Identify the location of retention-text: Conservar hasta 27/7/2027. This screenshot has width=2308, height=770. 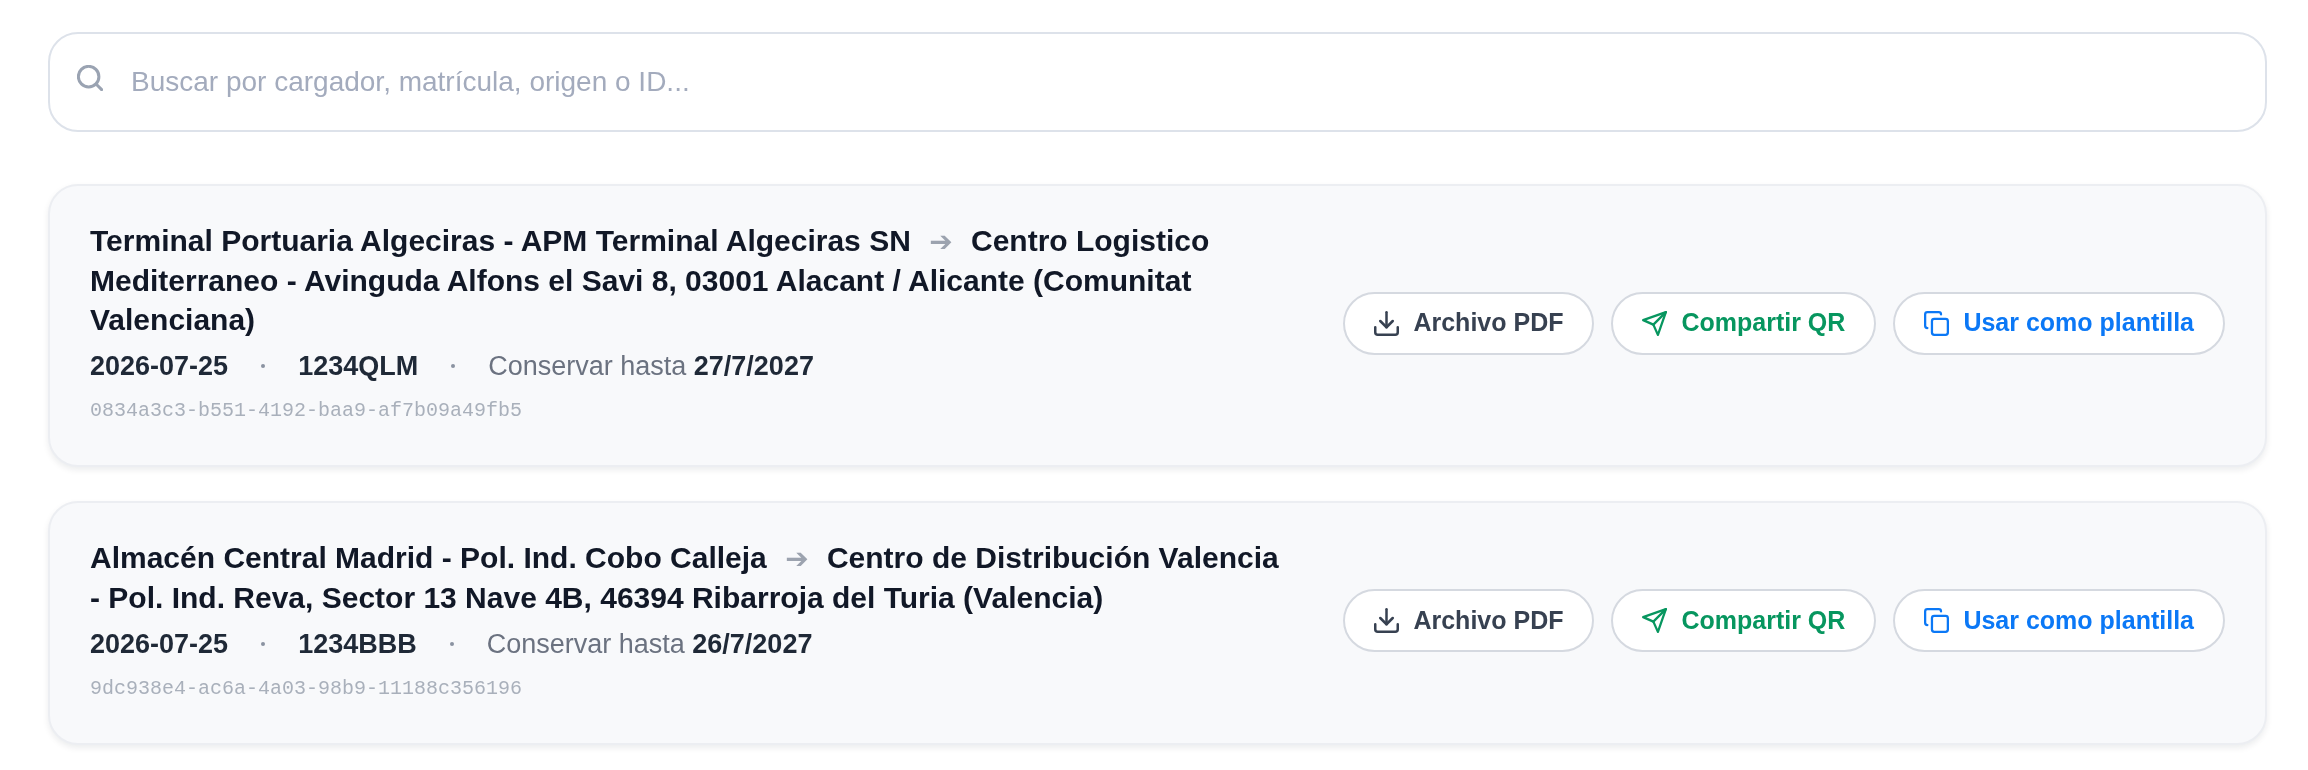
(651, 366).